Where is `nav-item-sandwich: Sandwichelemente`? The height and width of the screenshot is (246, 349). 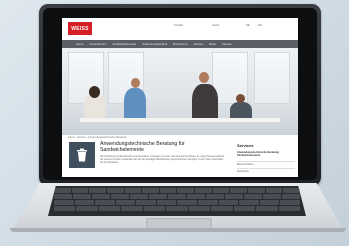 nav-item-sandwich: Sandwichelemente is located at coordinates (124, 44).